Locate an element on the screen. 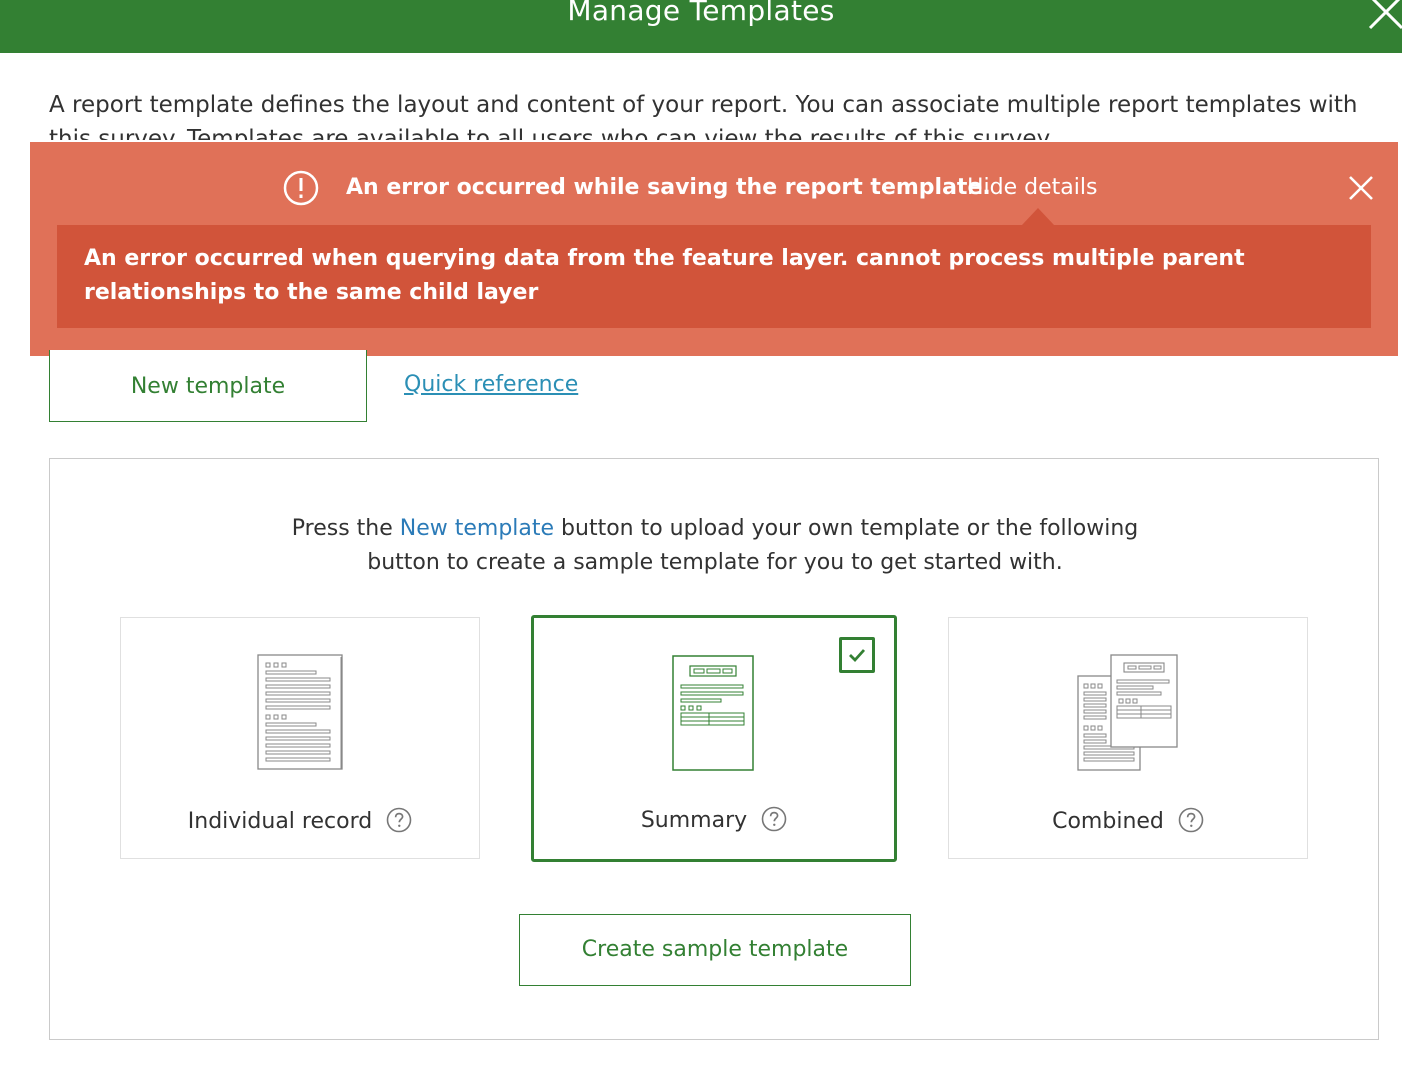 The height and width of the screenshot is (1073, 1402). individual-record-document-icon is located at coordinates (300, 712).